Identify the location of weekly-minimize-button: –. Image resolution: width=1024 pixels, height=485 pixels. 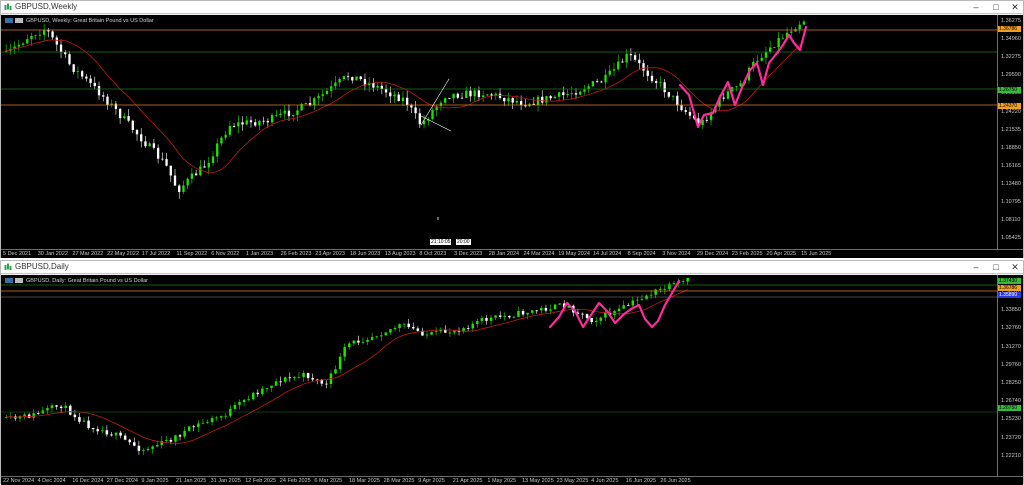
(976, 7).